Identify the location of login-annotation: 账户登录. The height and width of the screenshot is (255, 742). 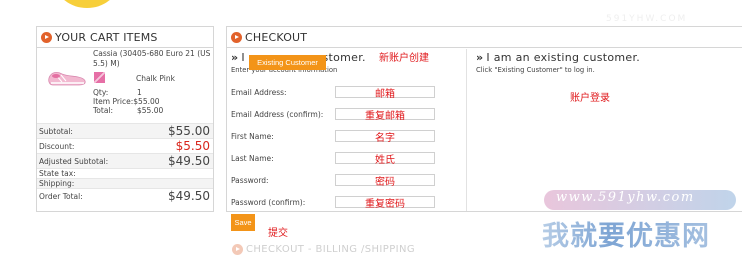
(590, 98).